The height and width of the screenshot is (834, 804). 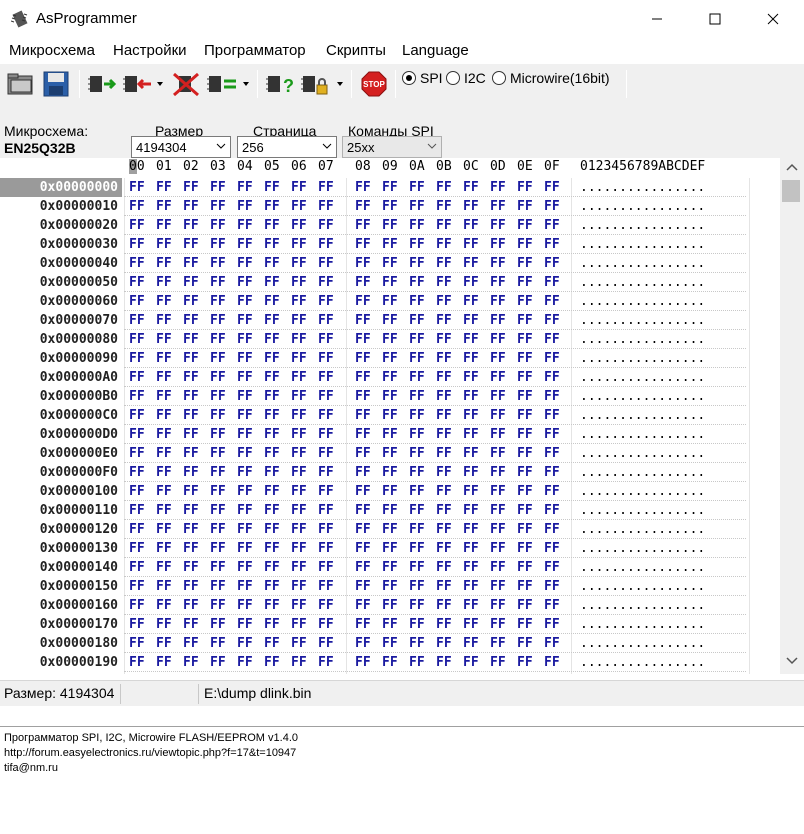 I want to click on lock-bits-button, so click(x=324, y=84).